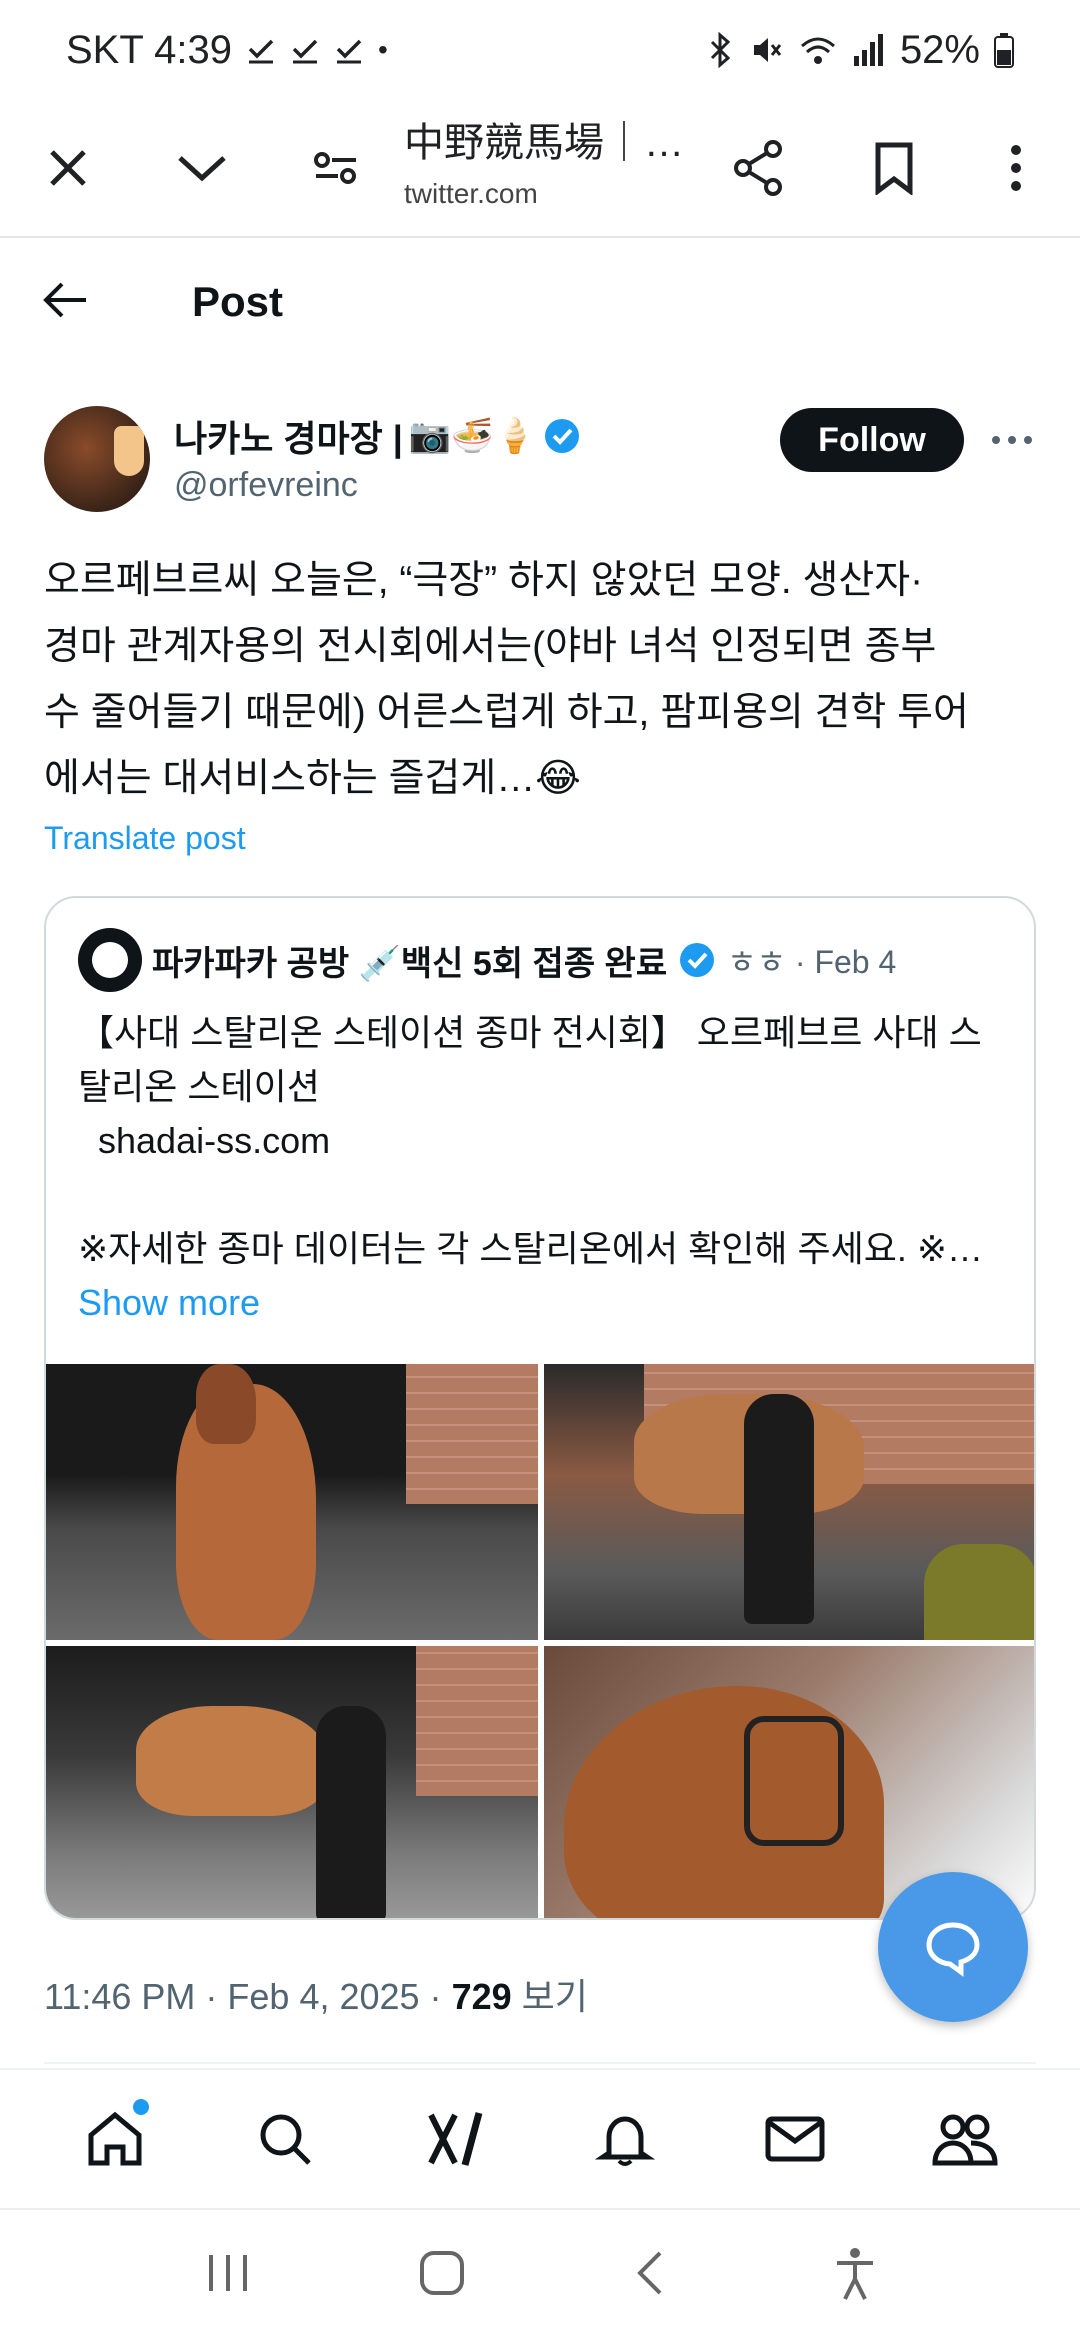 The height and width of the screenshot is (2340, 1080). Describe the element at coordinates (231, 1761) in the screenshot. I see `horse-shape` at that location.